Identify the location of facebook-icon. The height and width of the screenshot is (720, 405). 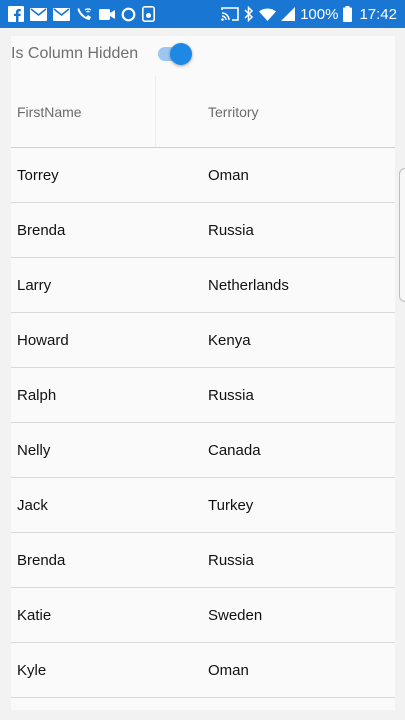
(16, 14).